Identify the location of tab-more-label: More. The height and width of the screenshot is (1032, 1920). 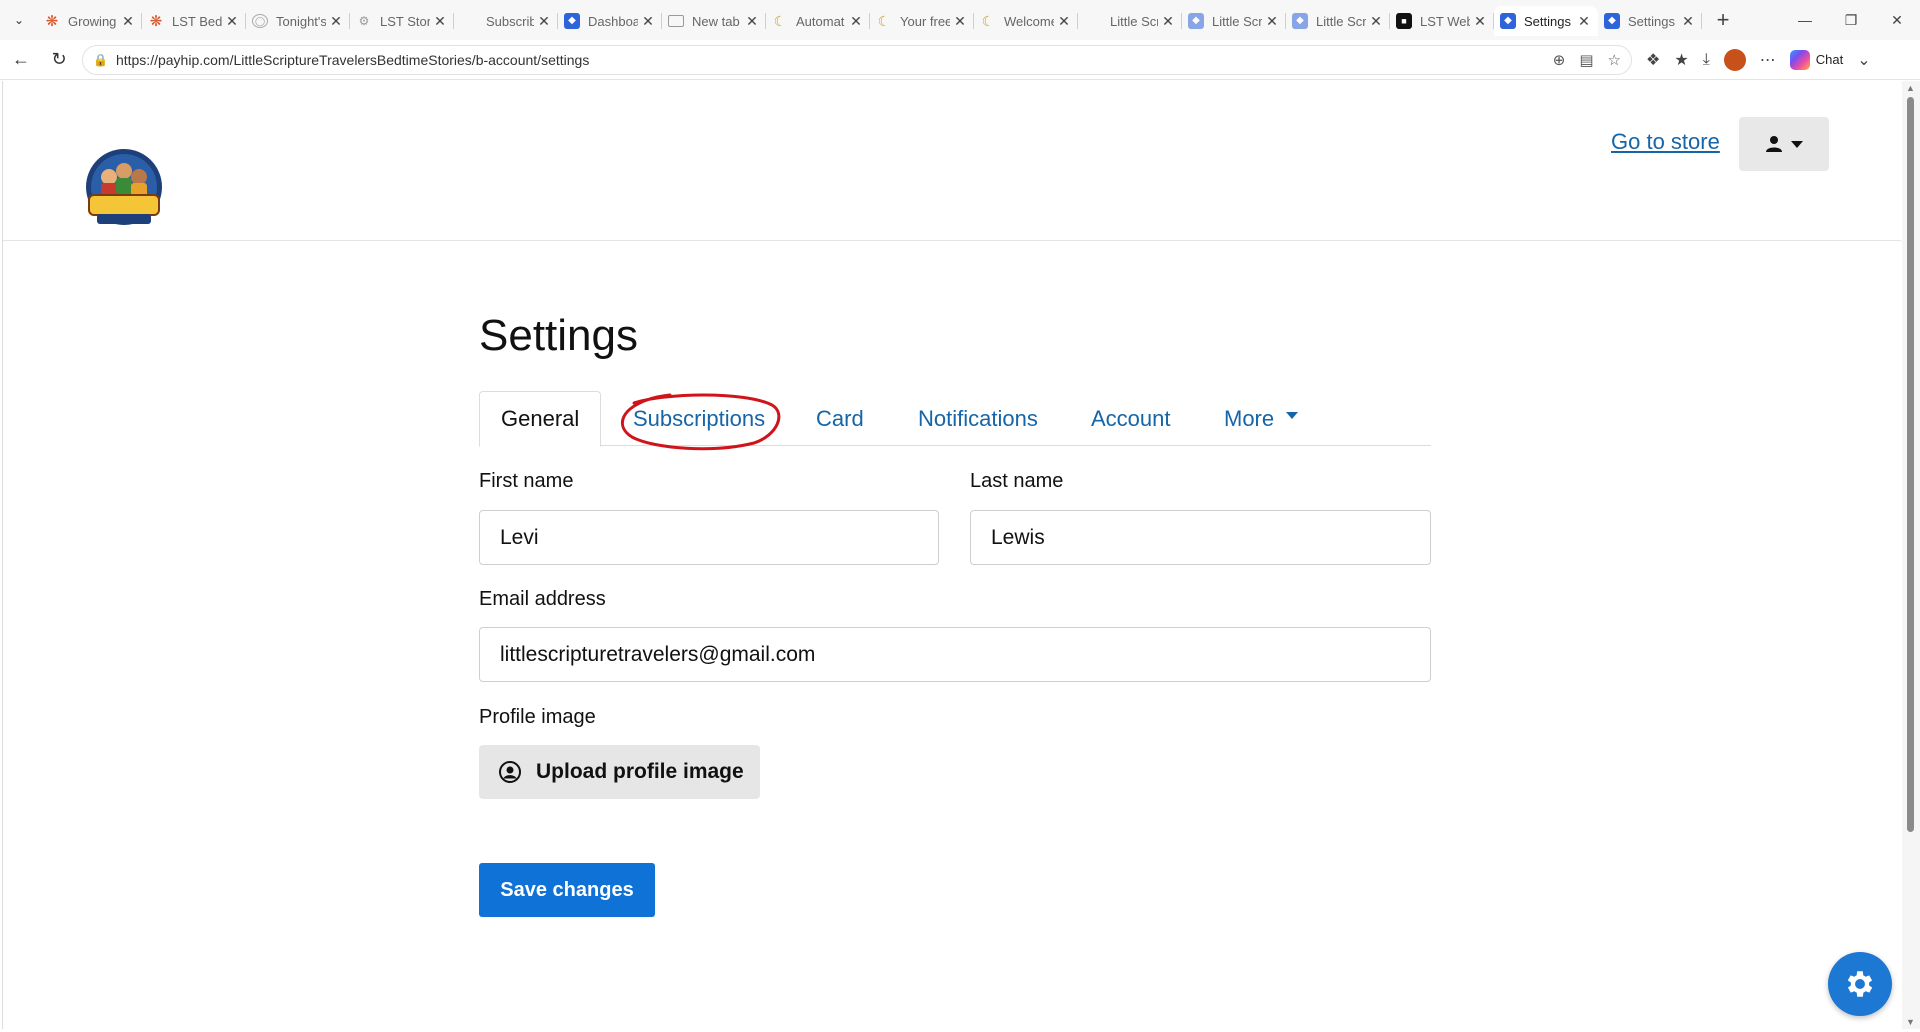
(1249, 418).